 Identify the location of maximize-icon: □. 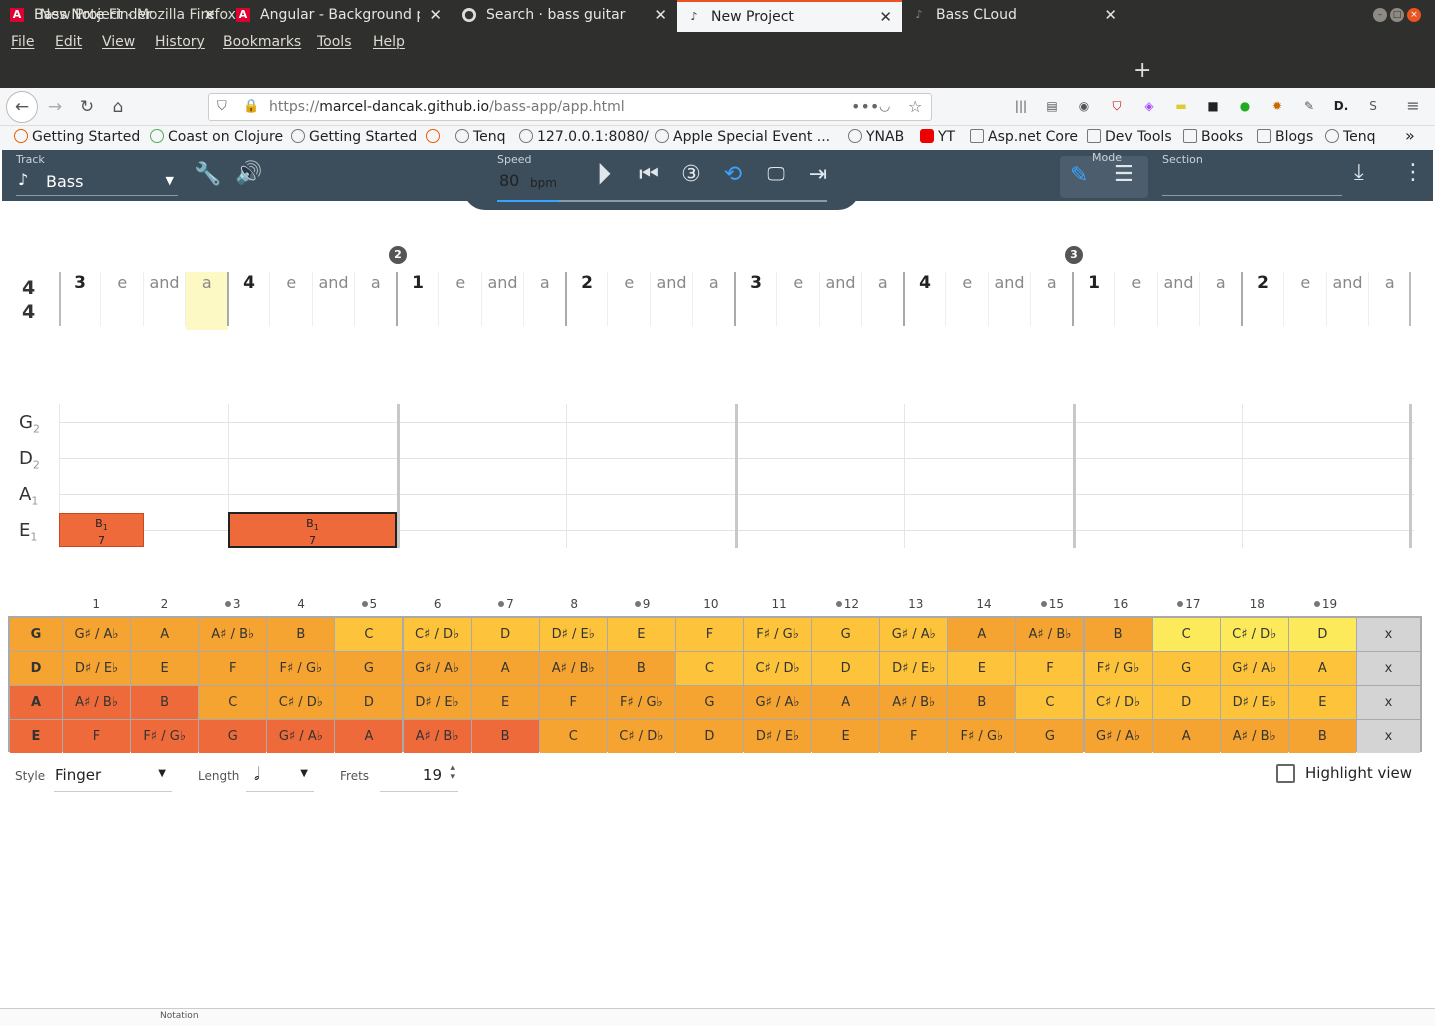
(1397, 15).